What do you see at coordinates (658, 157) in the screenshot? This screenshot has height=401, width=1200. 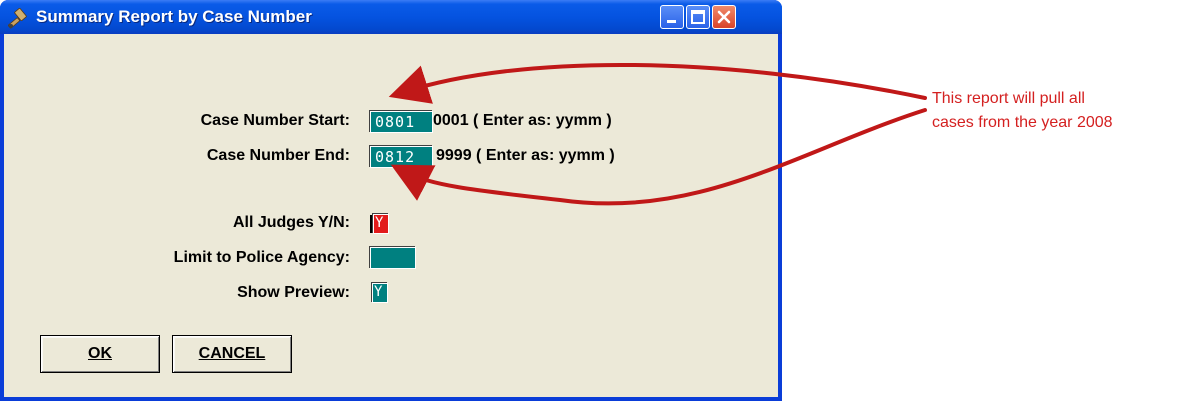 I see `arrow-to-end` at bounding box center [658, 157].